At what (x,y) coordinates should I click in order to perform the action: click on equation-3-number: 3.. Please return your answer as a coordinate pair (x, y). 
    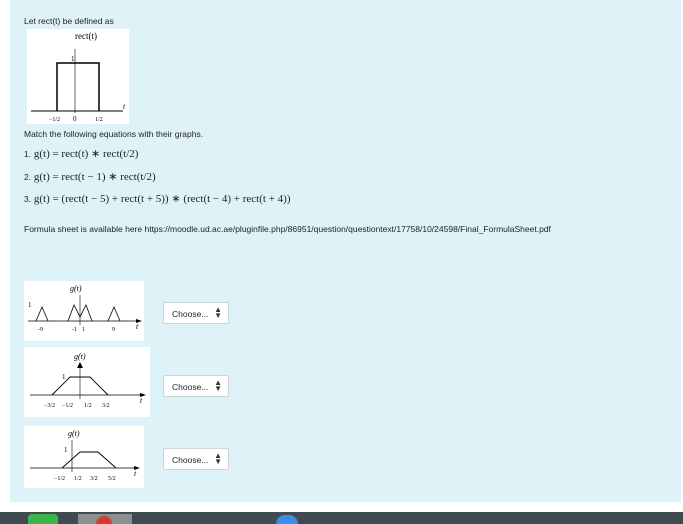
    Looking at the image, I should click on (28, 199).